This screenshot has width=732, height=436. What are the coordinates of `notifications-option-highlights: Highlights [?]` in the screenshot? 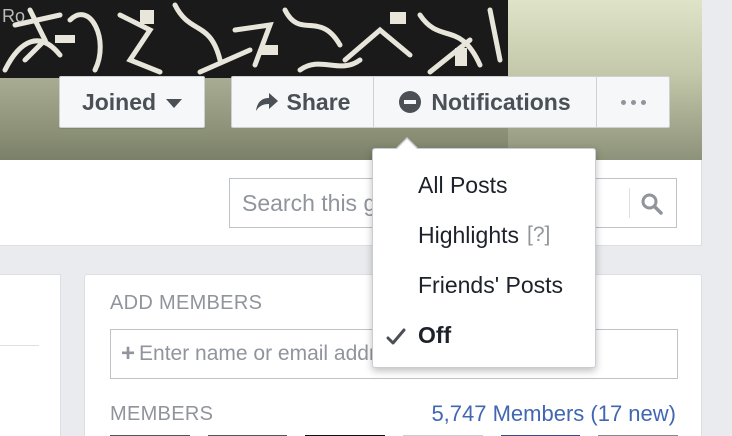 It's located at (484, 235).